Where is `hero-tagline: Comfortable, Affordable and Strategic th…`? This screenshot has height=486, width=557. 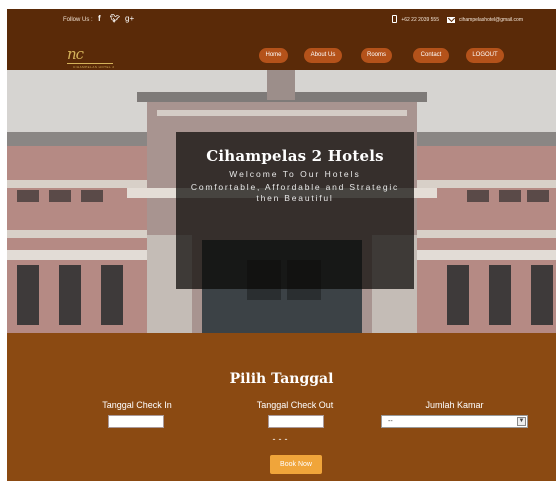
hero-tagline: Comfortable, Affordable and Strategic th… is located at coordinates (295, 192).